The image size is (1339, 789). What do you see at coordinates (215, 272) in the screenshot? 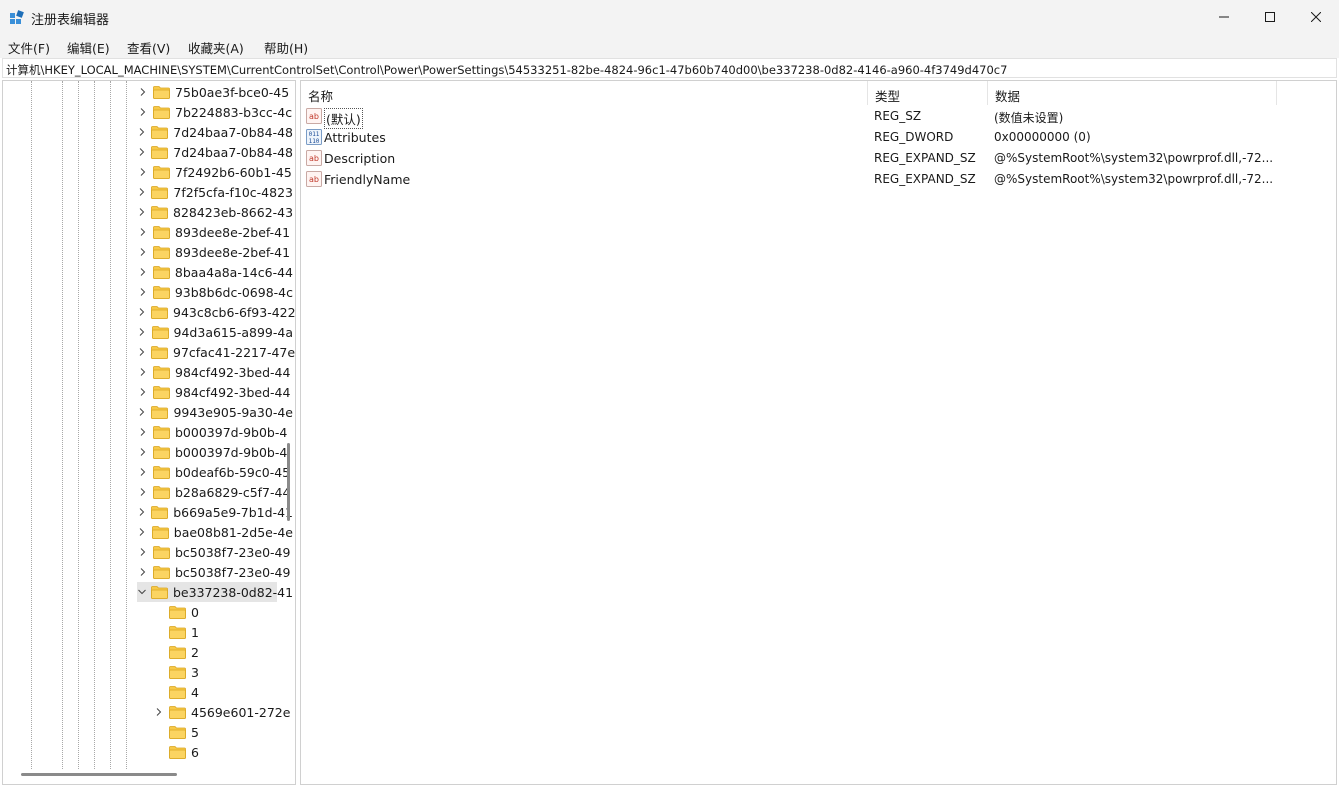
I see `tree-item: 8baa4a8a-14c6-44` at bounding box center [215, 272].